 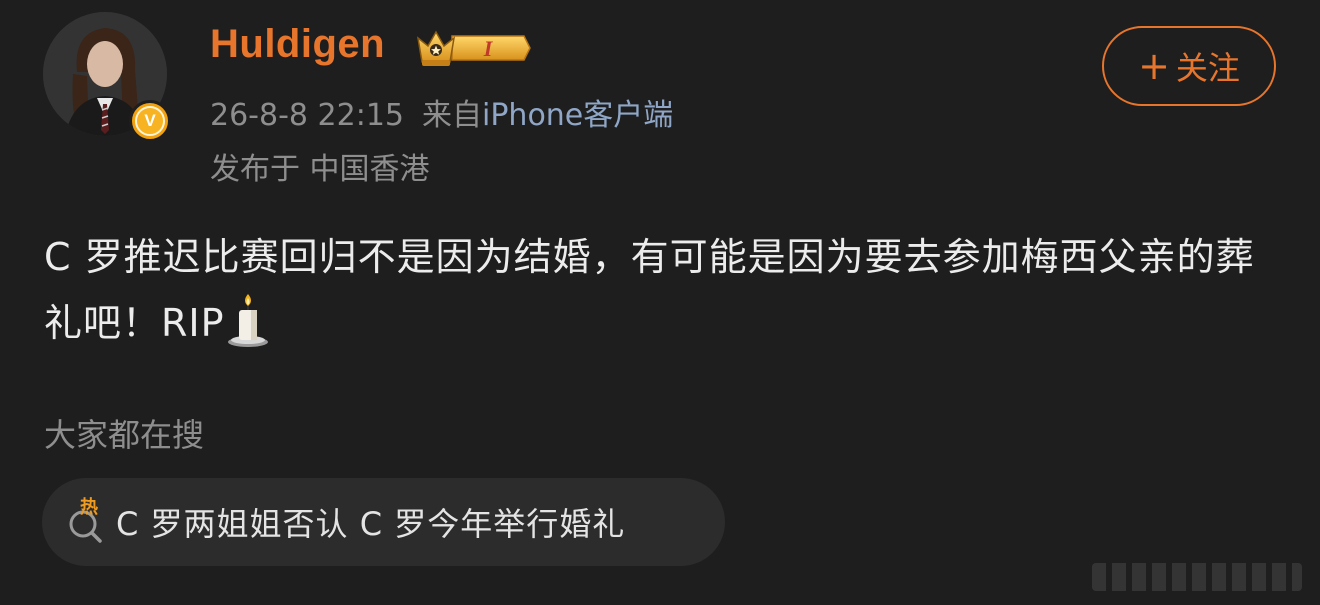 What do you see at coordinates (307, 115) in the screenshot?
I see `post-time: 26-8-8 22:15` at bounding box center [307, 115].